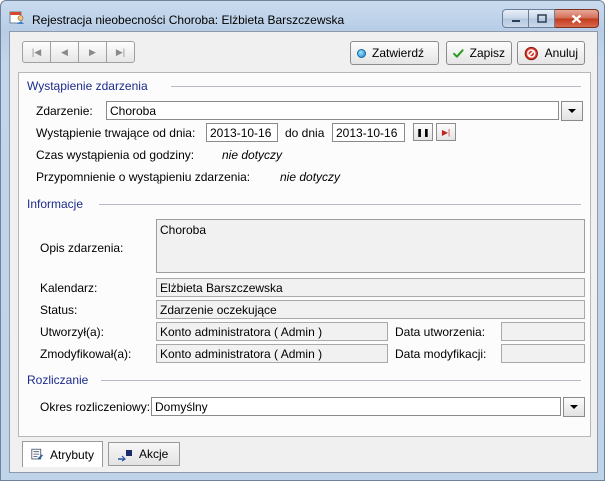 This screenshot has height=481, width=605. Describe the element at coordinates (64, 111) in the screenshot. I see `event-label: Zdarzenie:` at that location.